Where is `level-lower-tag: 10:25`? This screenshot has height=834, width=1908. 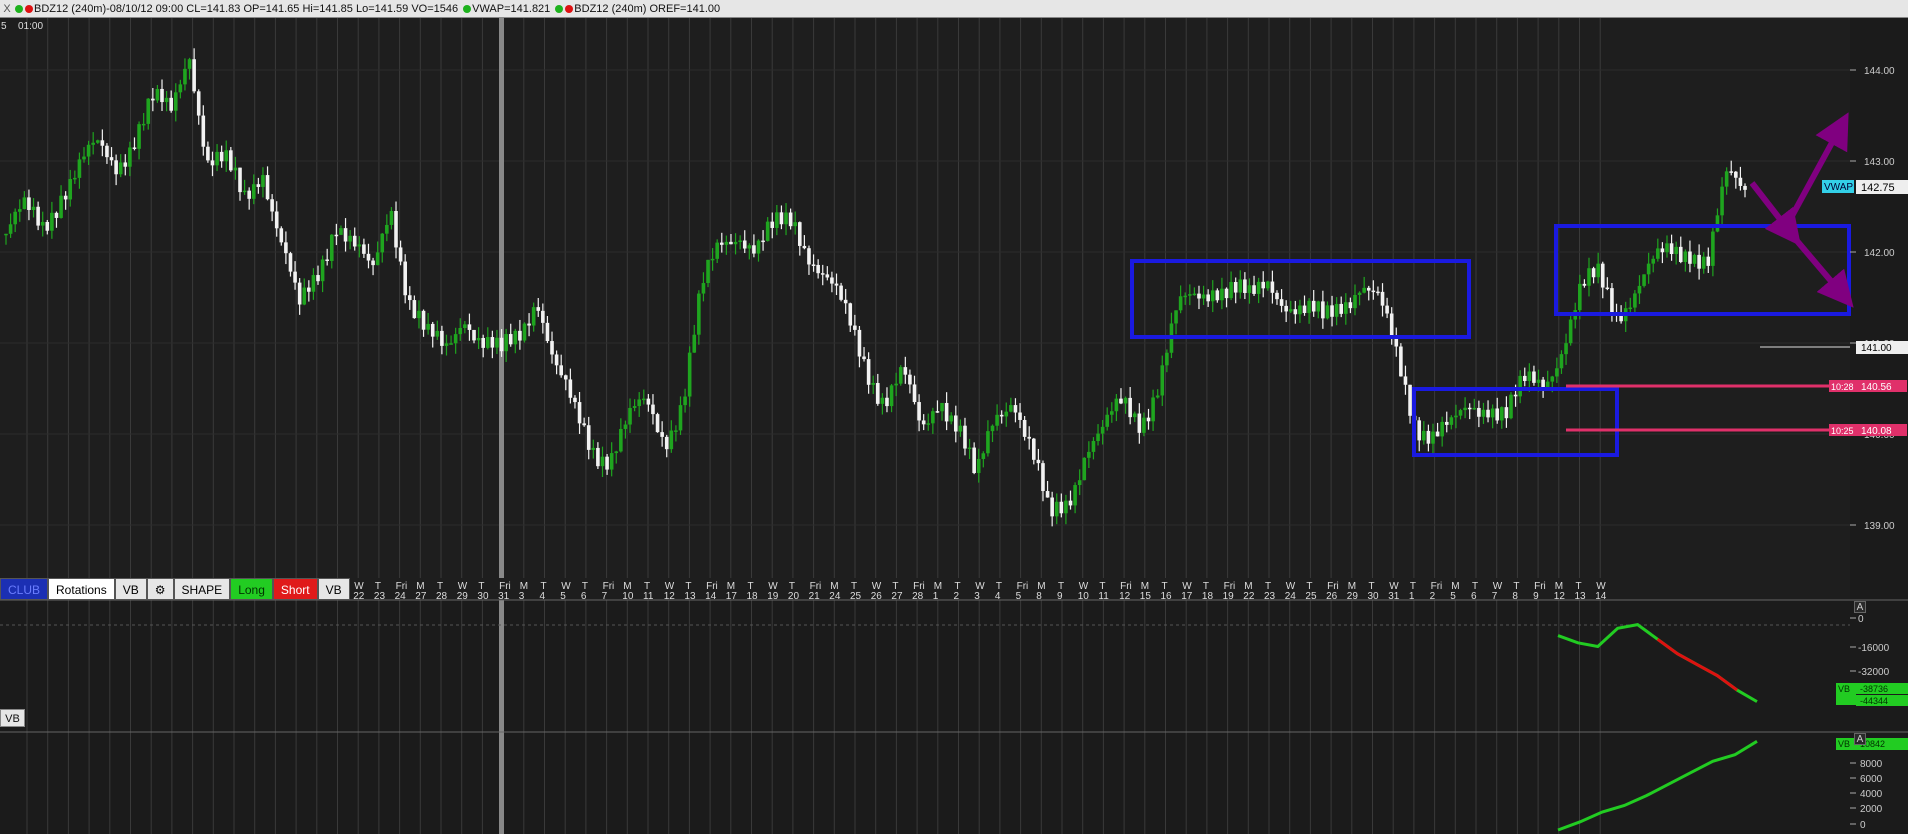 level-lower-tag: 10:25 is located at coordinates (1842, 431).